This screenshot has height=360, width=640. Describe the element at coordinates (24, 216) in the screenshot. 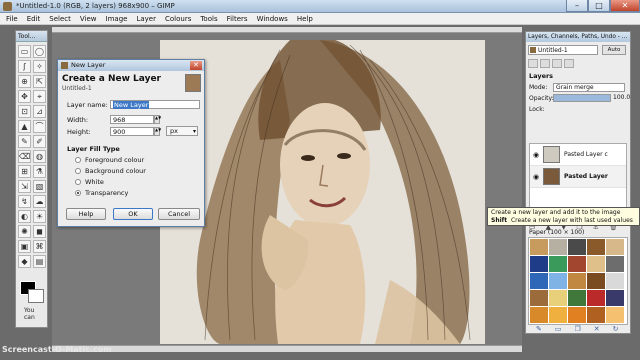

I see `dodge-burn-tool-icon: ◐` at that location.